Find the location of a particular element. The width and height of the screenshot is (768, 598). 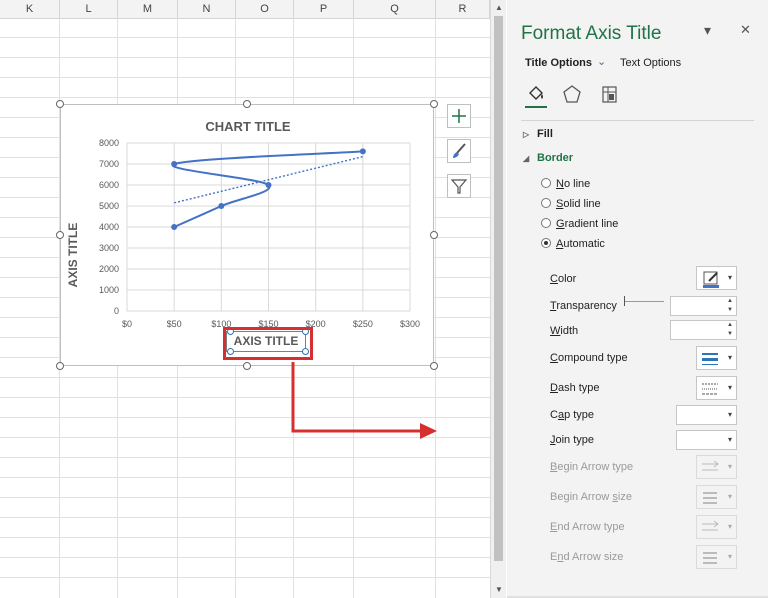

label-transparency: Transparency is located at coordinates (583, 306).